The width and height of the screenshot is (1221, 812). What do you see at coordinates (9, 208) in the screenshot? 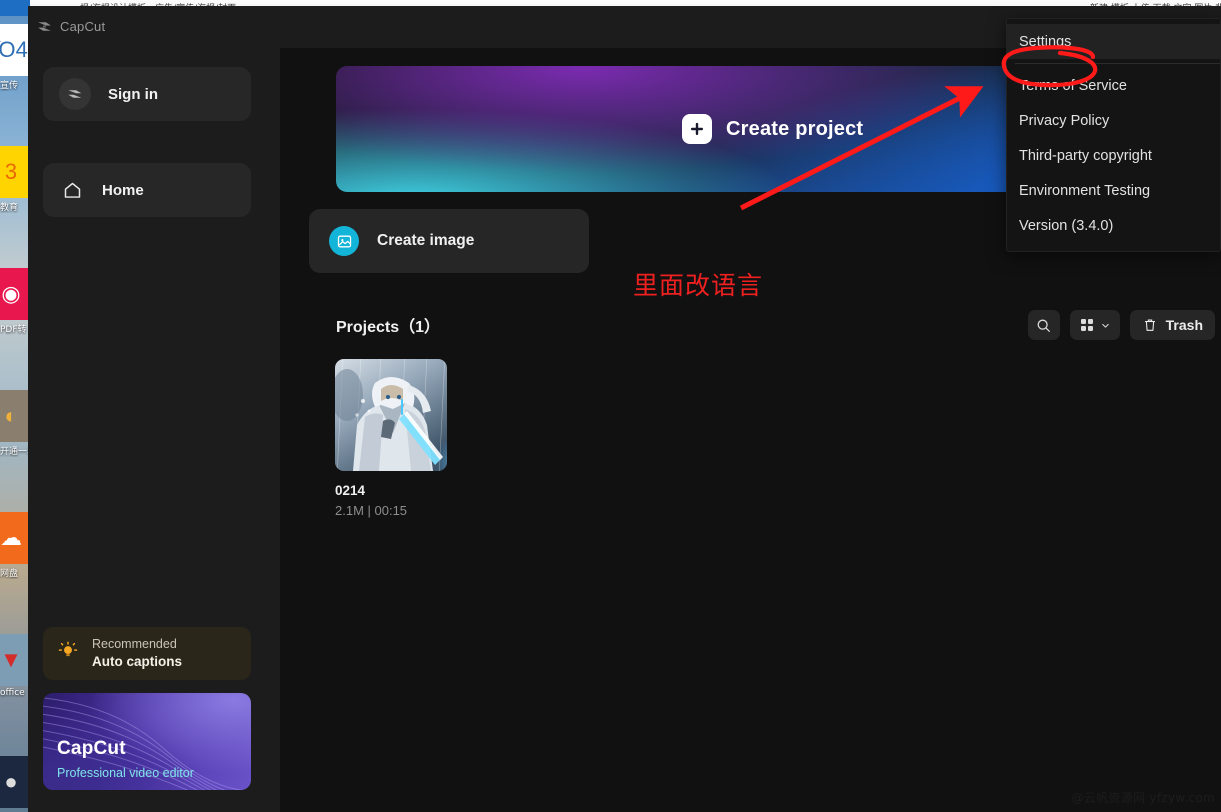
I see `desktop-icon-label: 教育` at bounding box center [9, 208].